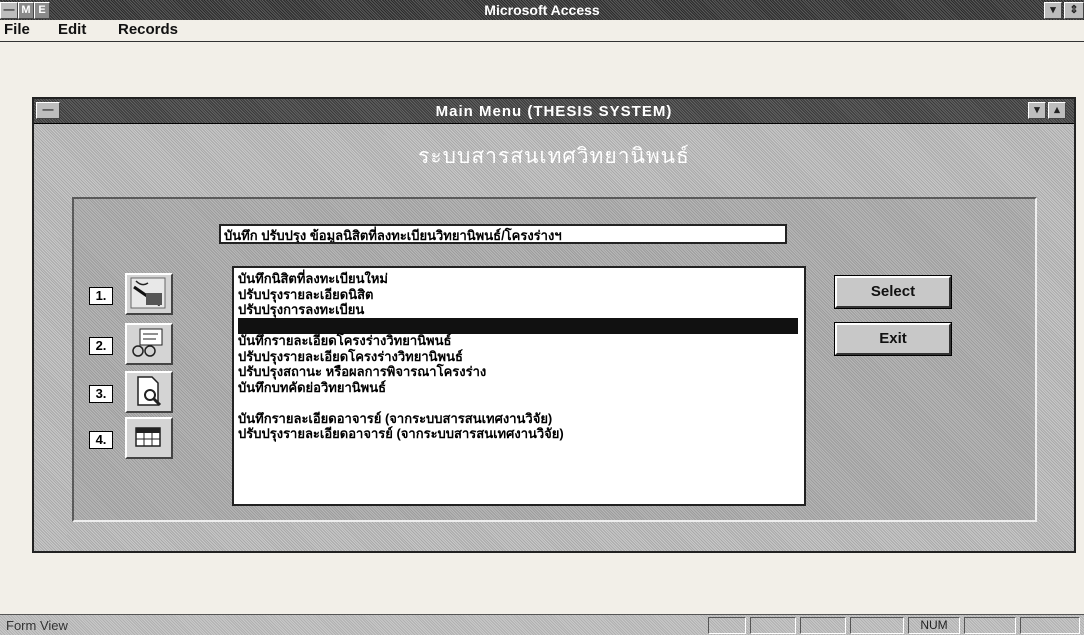 The image size is (1084, 635). I want to click on status-bar: Form View NUM, so click(542, 624).